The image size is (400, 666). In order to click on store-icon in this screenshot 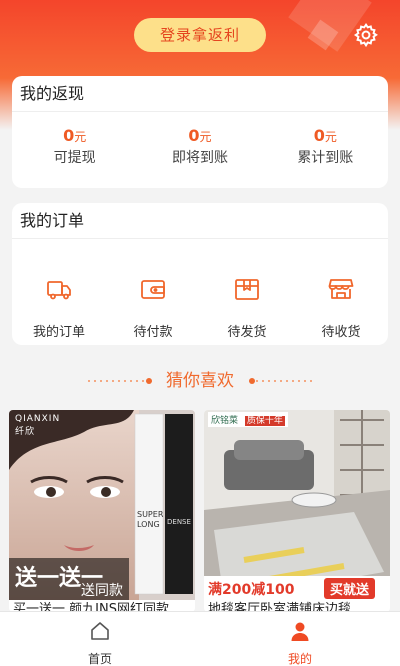, I will do `click(341, 289)`.